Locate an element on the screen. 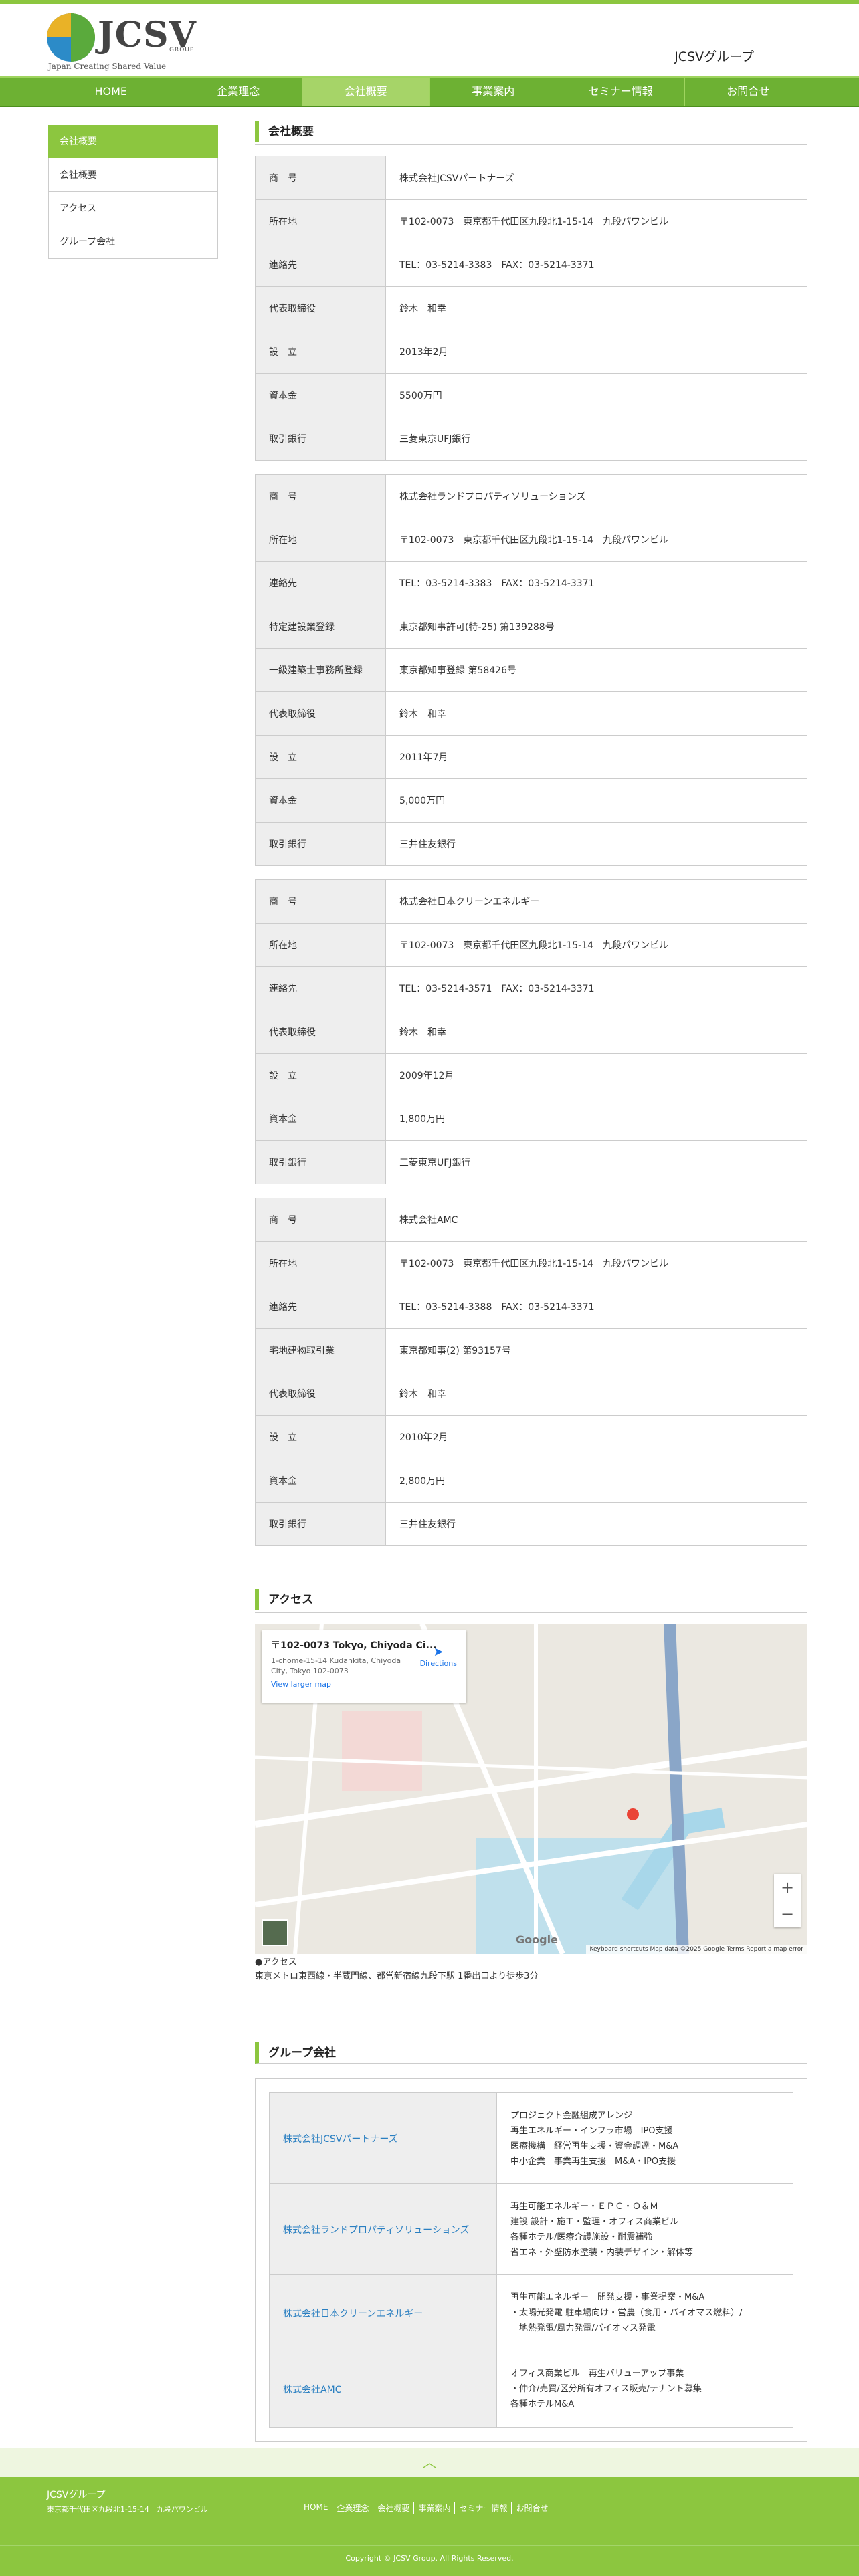 This screenshot has width=859, height=2576. nav-item-seminar: セミナー情報 is located at coordinates (621, 92).